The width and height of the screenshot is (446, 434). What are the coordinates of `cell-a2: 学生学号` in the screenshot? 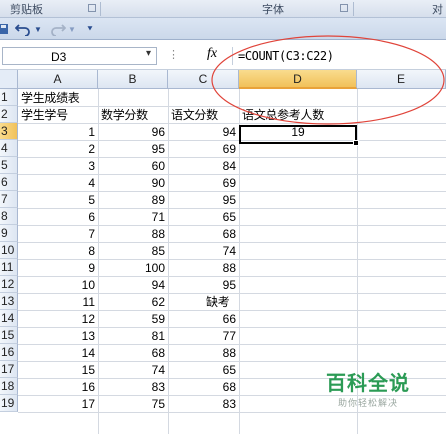 It's located at (58, 115).